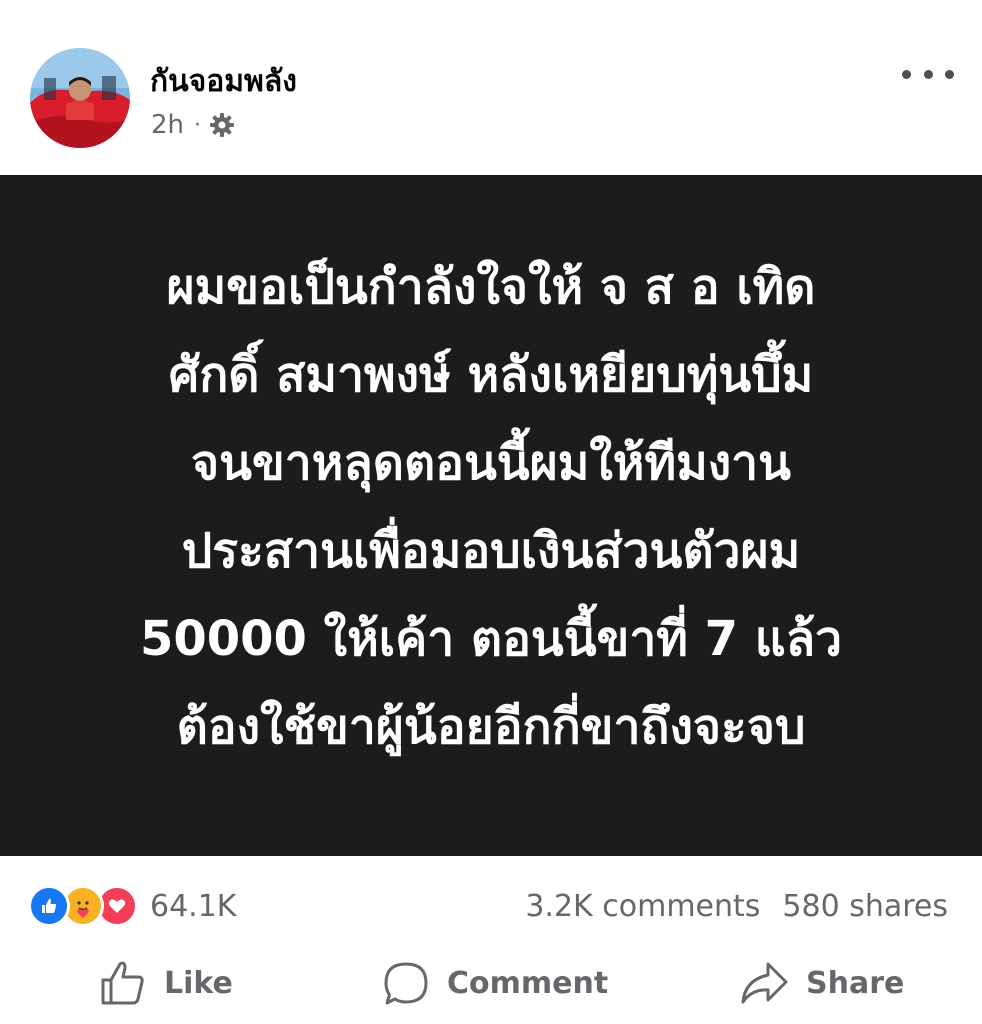 The image size is (982, 1024). I want to click on gear-icon, so click(222, 125).